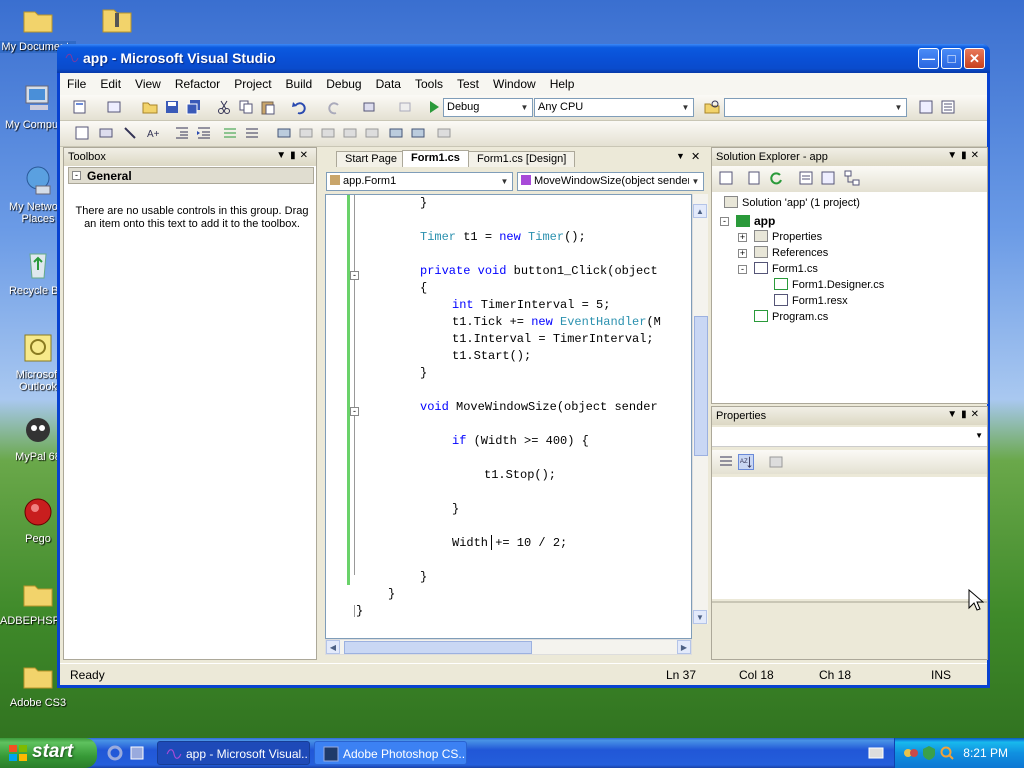 Image resolution: width=1024 pixels, height=768 pixels. Describe the element at coordinates (230, 133) in the screenshot. I see `comment-lines-icon` at that location.